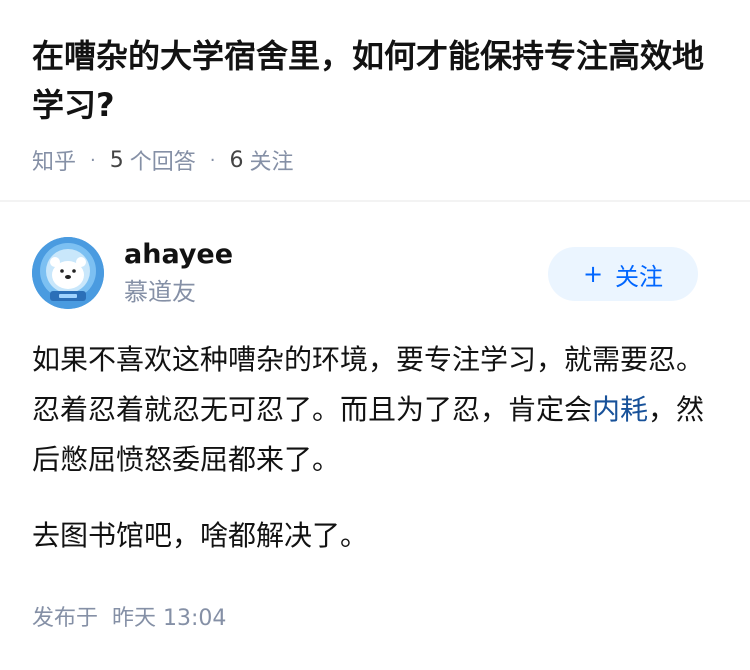 The height and width of the screenshot is (670, 750). I want to click on question-meta: 知乎 · 5 个回答 · 6 关注, so click(163, 160).